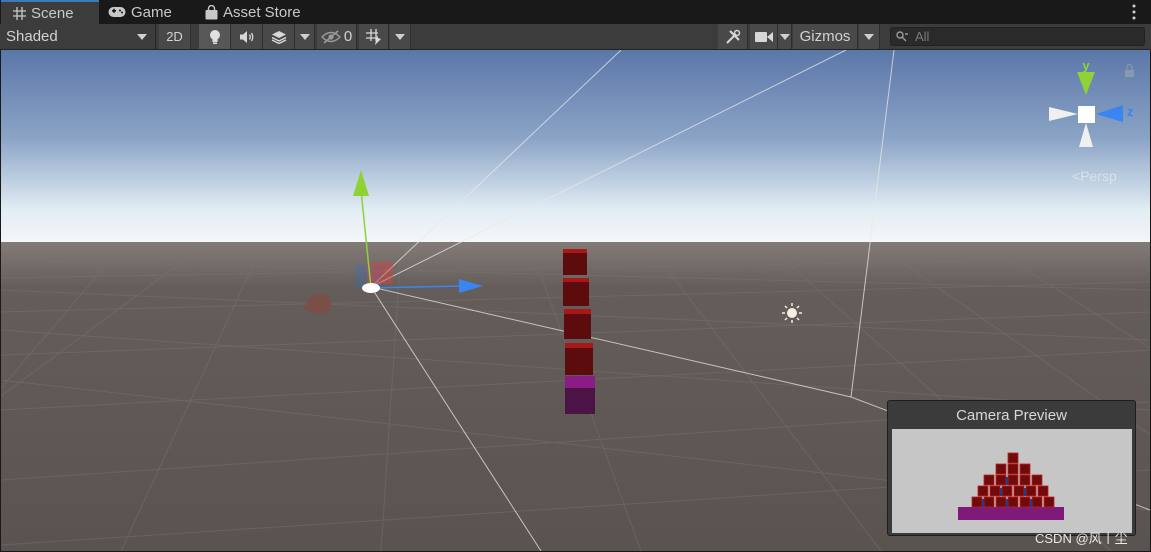 This screenshot has height=552, width=1151. I want to click on preview-render, so click(1011, 486).